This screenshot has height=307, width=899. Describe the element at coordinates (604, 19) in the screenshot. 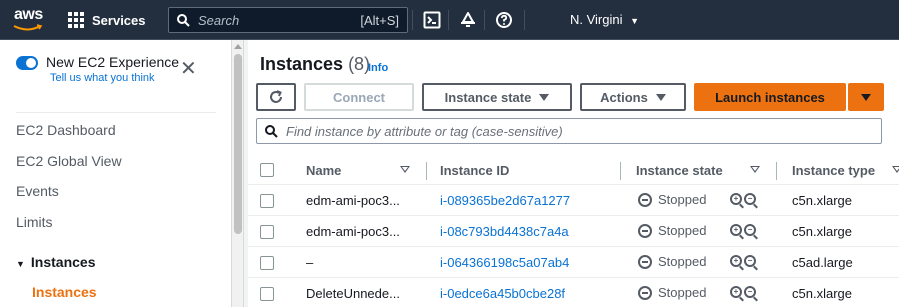

I see `region-selector: N. Virgini ▼` at that location.